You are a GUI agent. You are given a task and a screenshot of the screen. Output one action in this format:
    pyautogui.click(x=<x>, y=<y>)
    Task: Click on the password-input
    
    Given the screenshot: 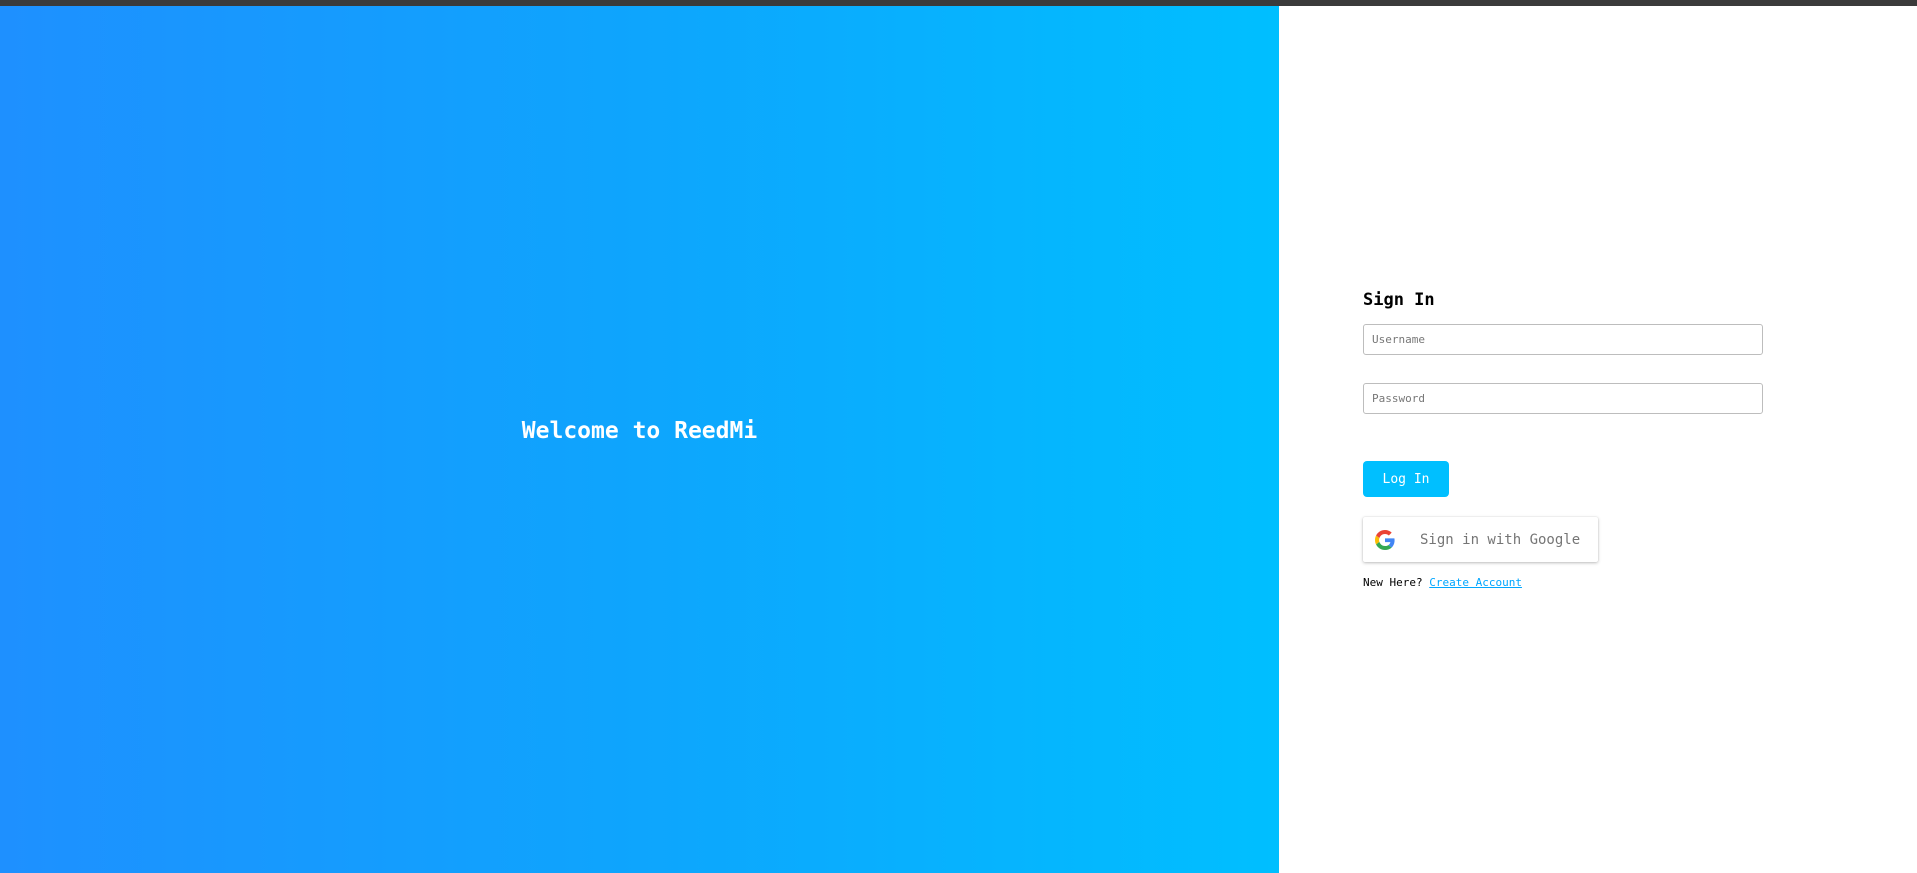 What is the action you would take?
    pyautogui.click(x=1563, y=398)
    